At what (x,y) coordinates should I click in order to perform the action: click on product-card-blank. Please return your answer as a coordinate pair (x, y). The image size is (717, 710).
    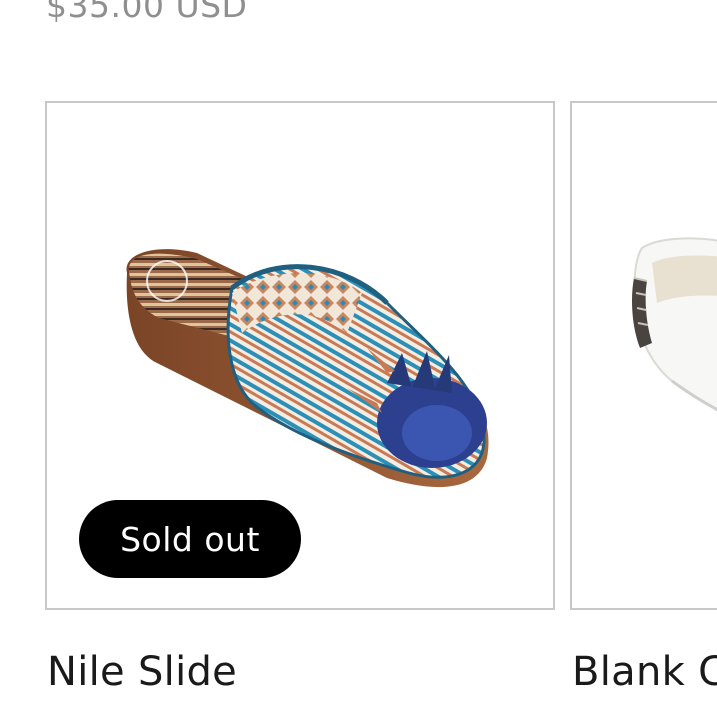
    Looking at the image, I should click on (643, 355).